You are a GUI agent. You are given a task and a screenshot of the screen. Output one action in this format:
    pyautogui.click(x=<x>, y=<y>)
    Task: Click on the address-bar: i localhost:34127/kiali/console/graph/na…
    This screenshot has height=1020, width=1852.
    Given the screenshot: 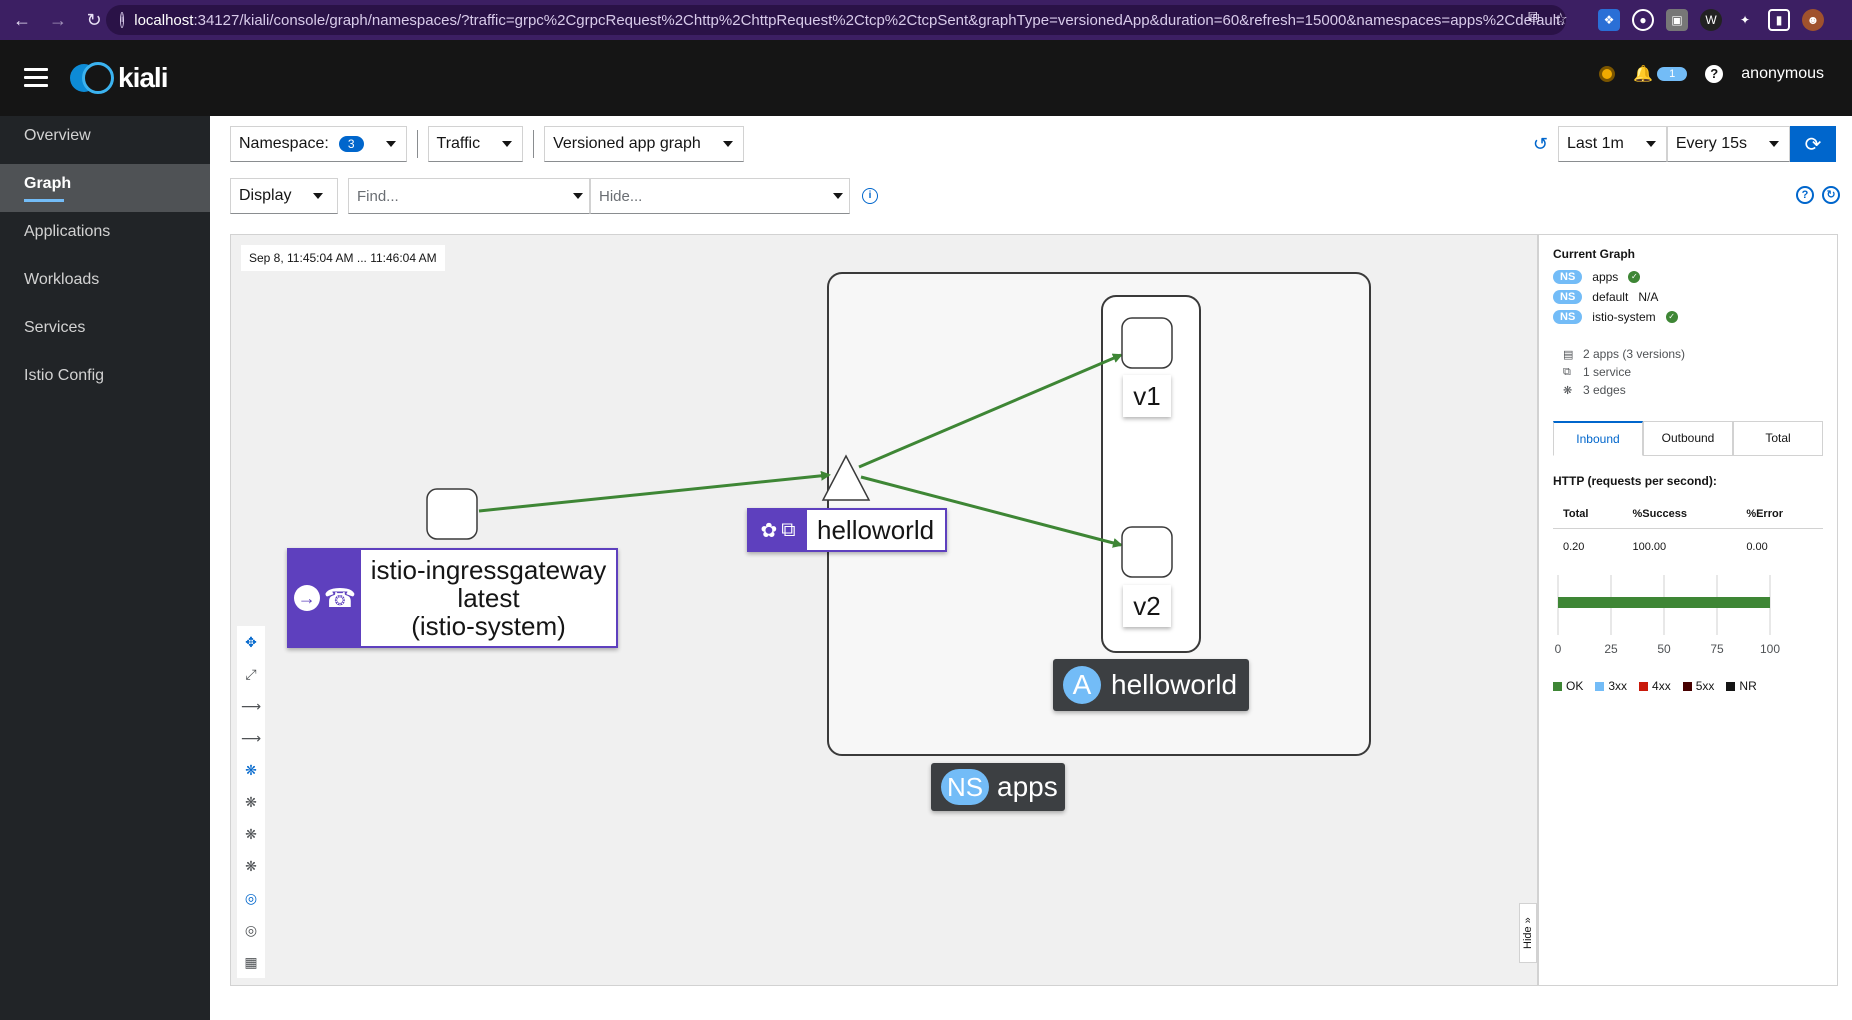 What is the action you would take?
    pyautogui.click(x=836, y=20)
    